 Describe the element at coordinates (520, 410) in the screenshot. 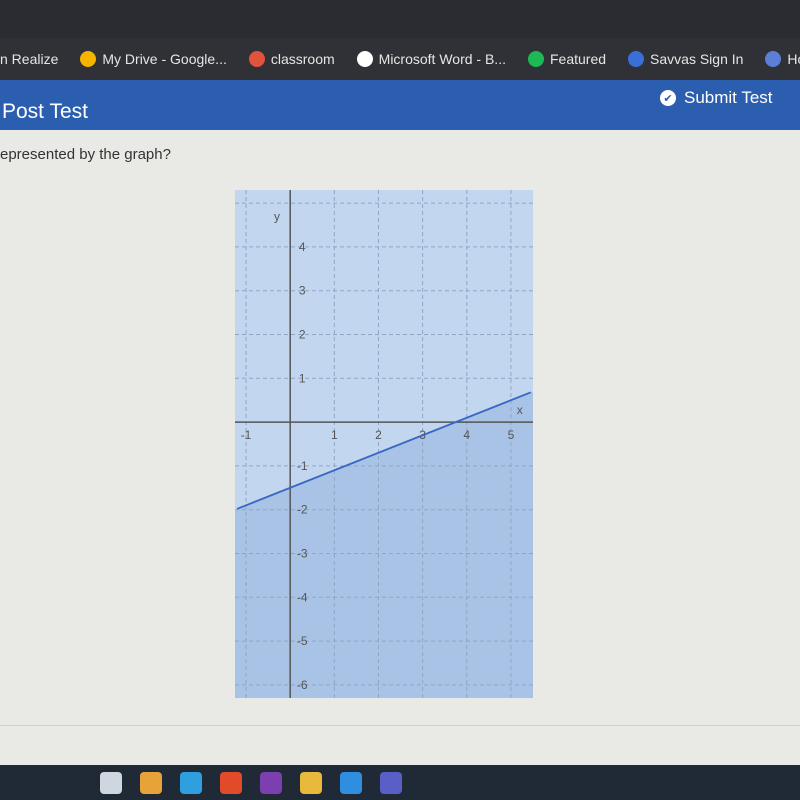

I see `x-axis-label: x` at that location.